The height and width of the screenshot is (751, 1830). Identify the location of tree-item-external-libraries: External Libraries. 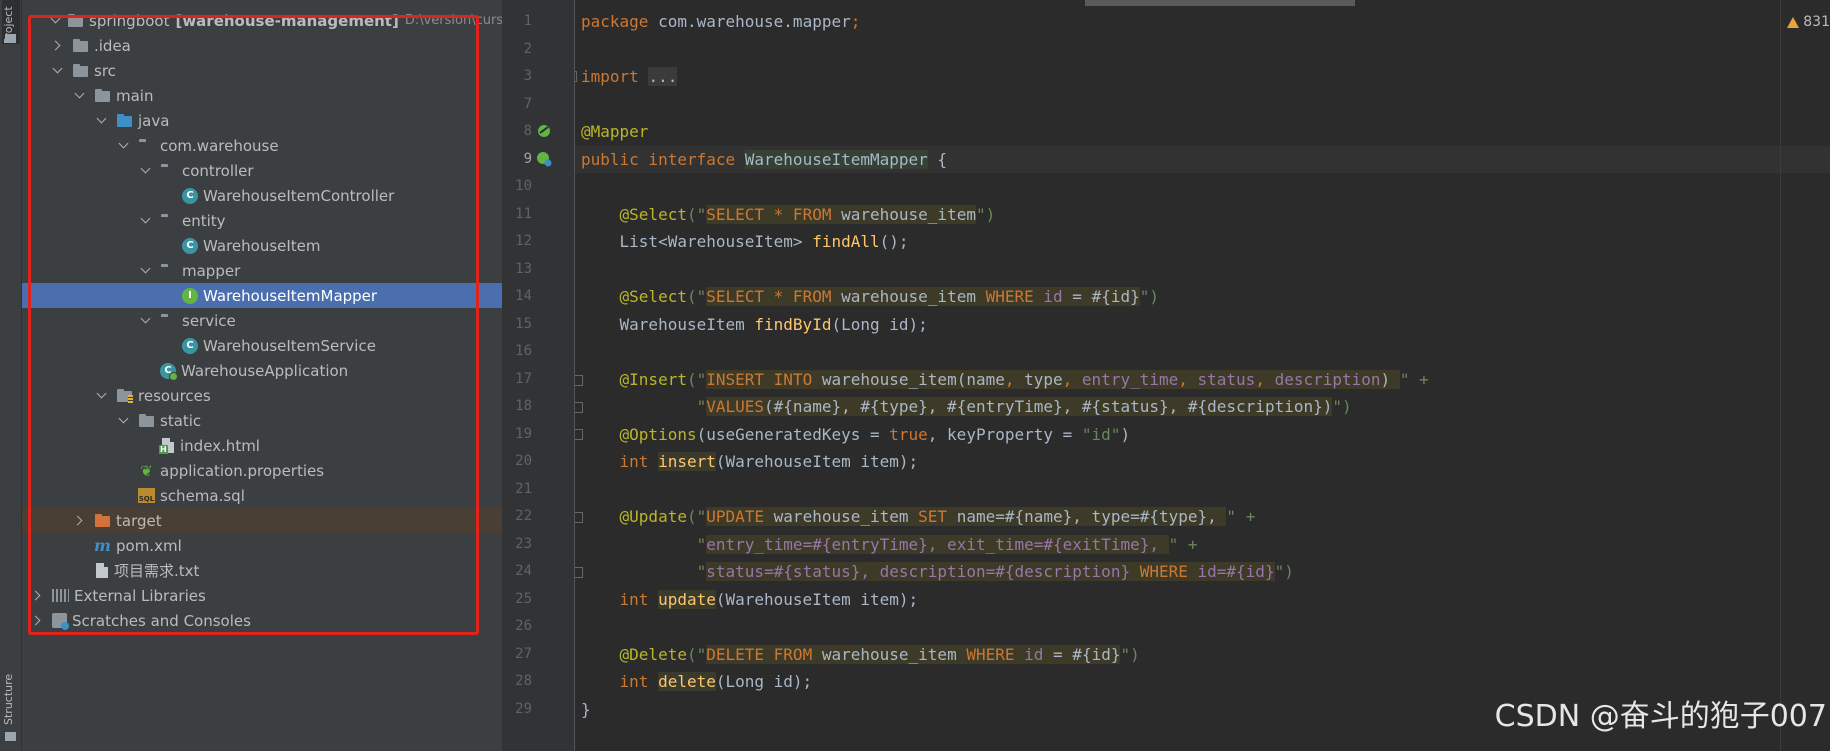
(262, 595).